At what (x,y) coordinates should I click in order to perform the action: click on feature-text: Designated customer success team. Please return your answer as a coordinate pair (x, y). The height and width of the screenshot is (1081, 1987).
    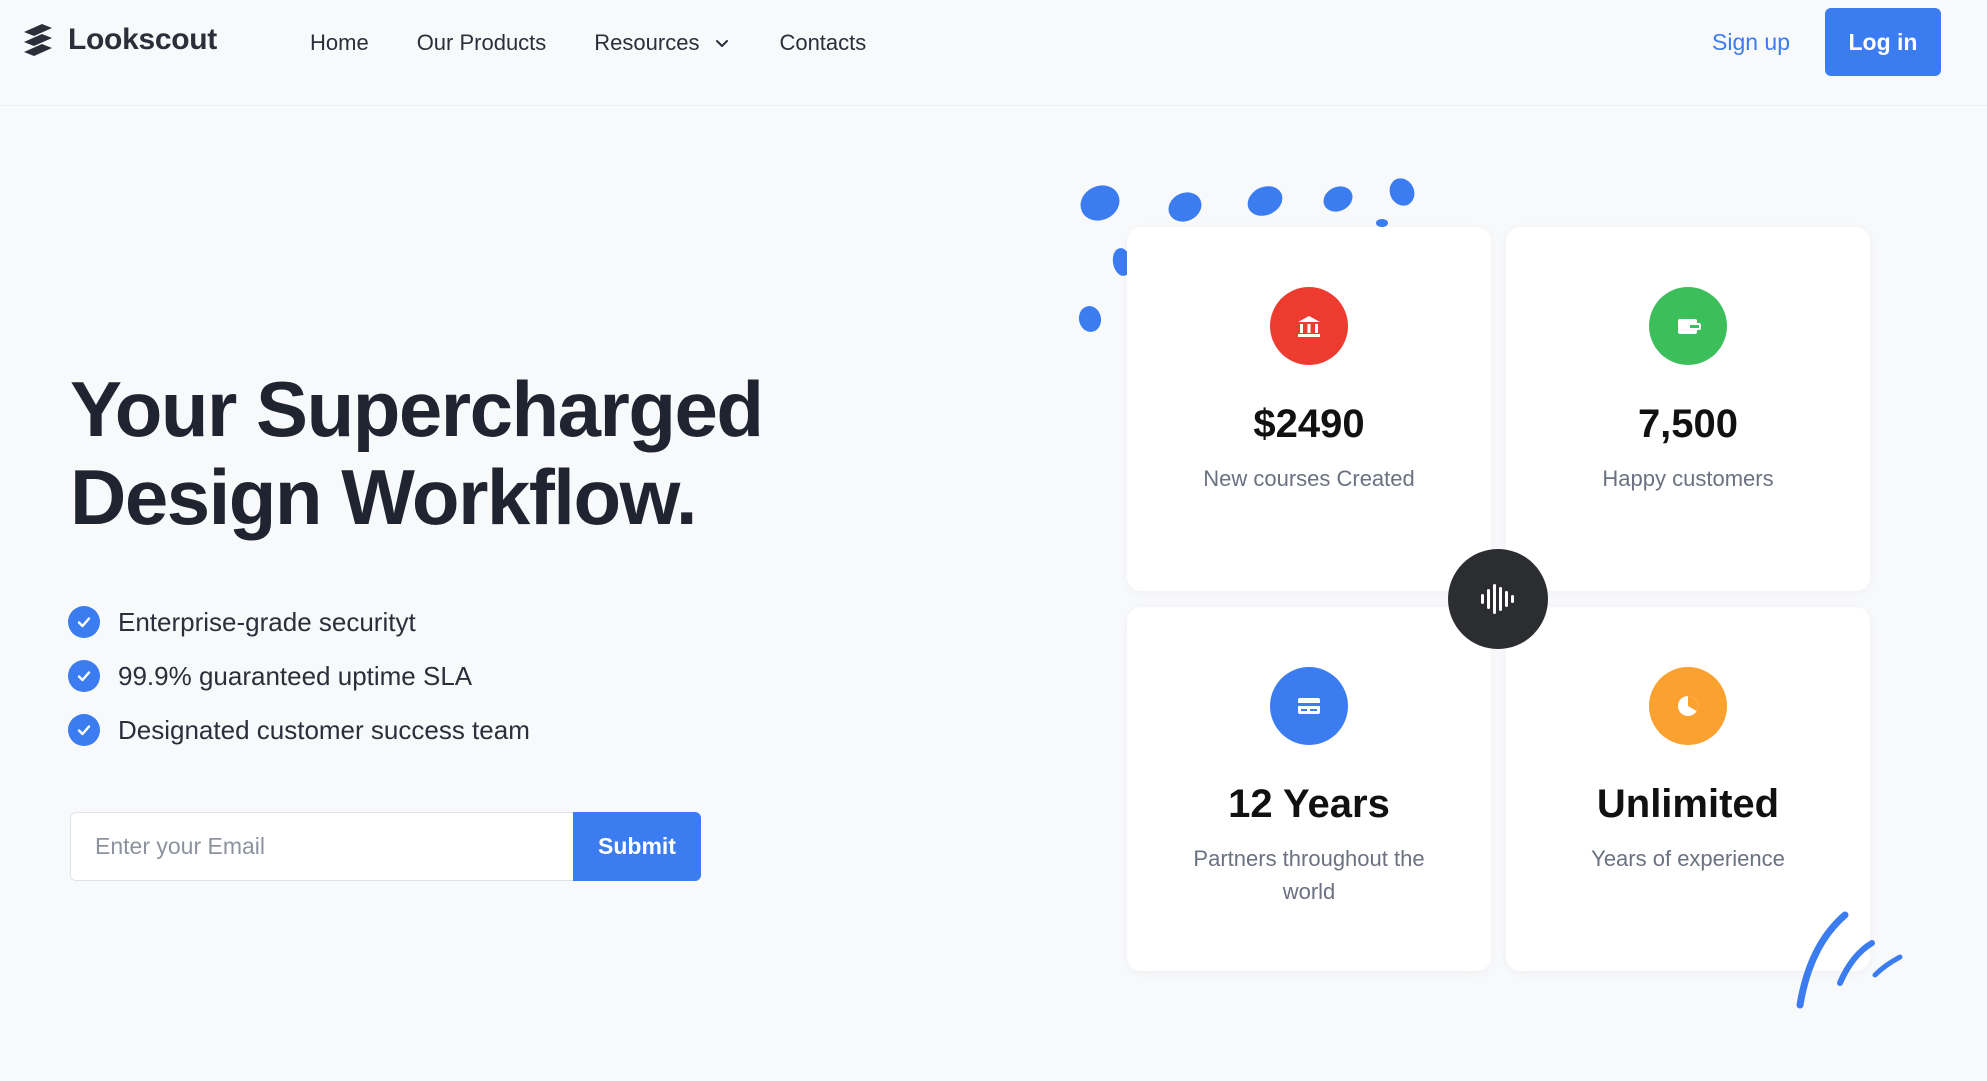
    Looking at the image, I should click on (324, 729).